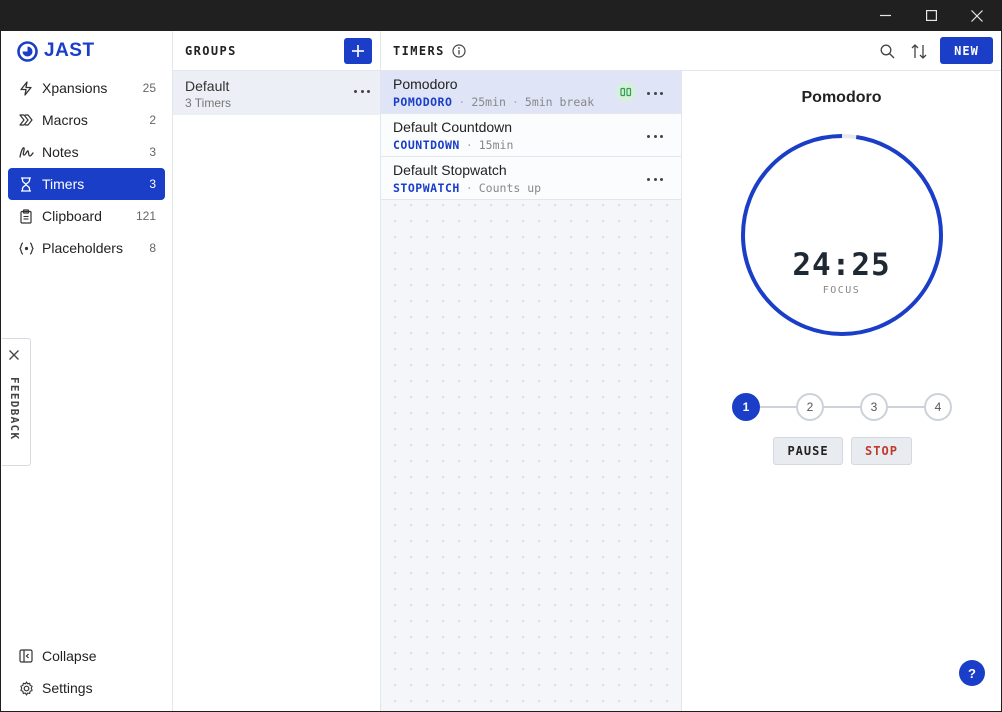 The image size is (1002, 712). What do you see at coordinates (152, 120) in the screenshot?
I see `sidebar-item-count: 2` at bounding box center [152, 120].